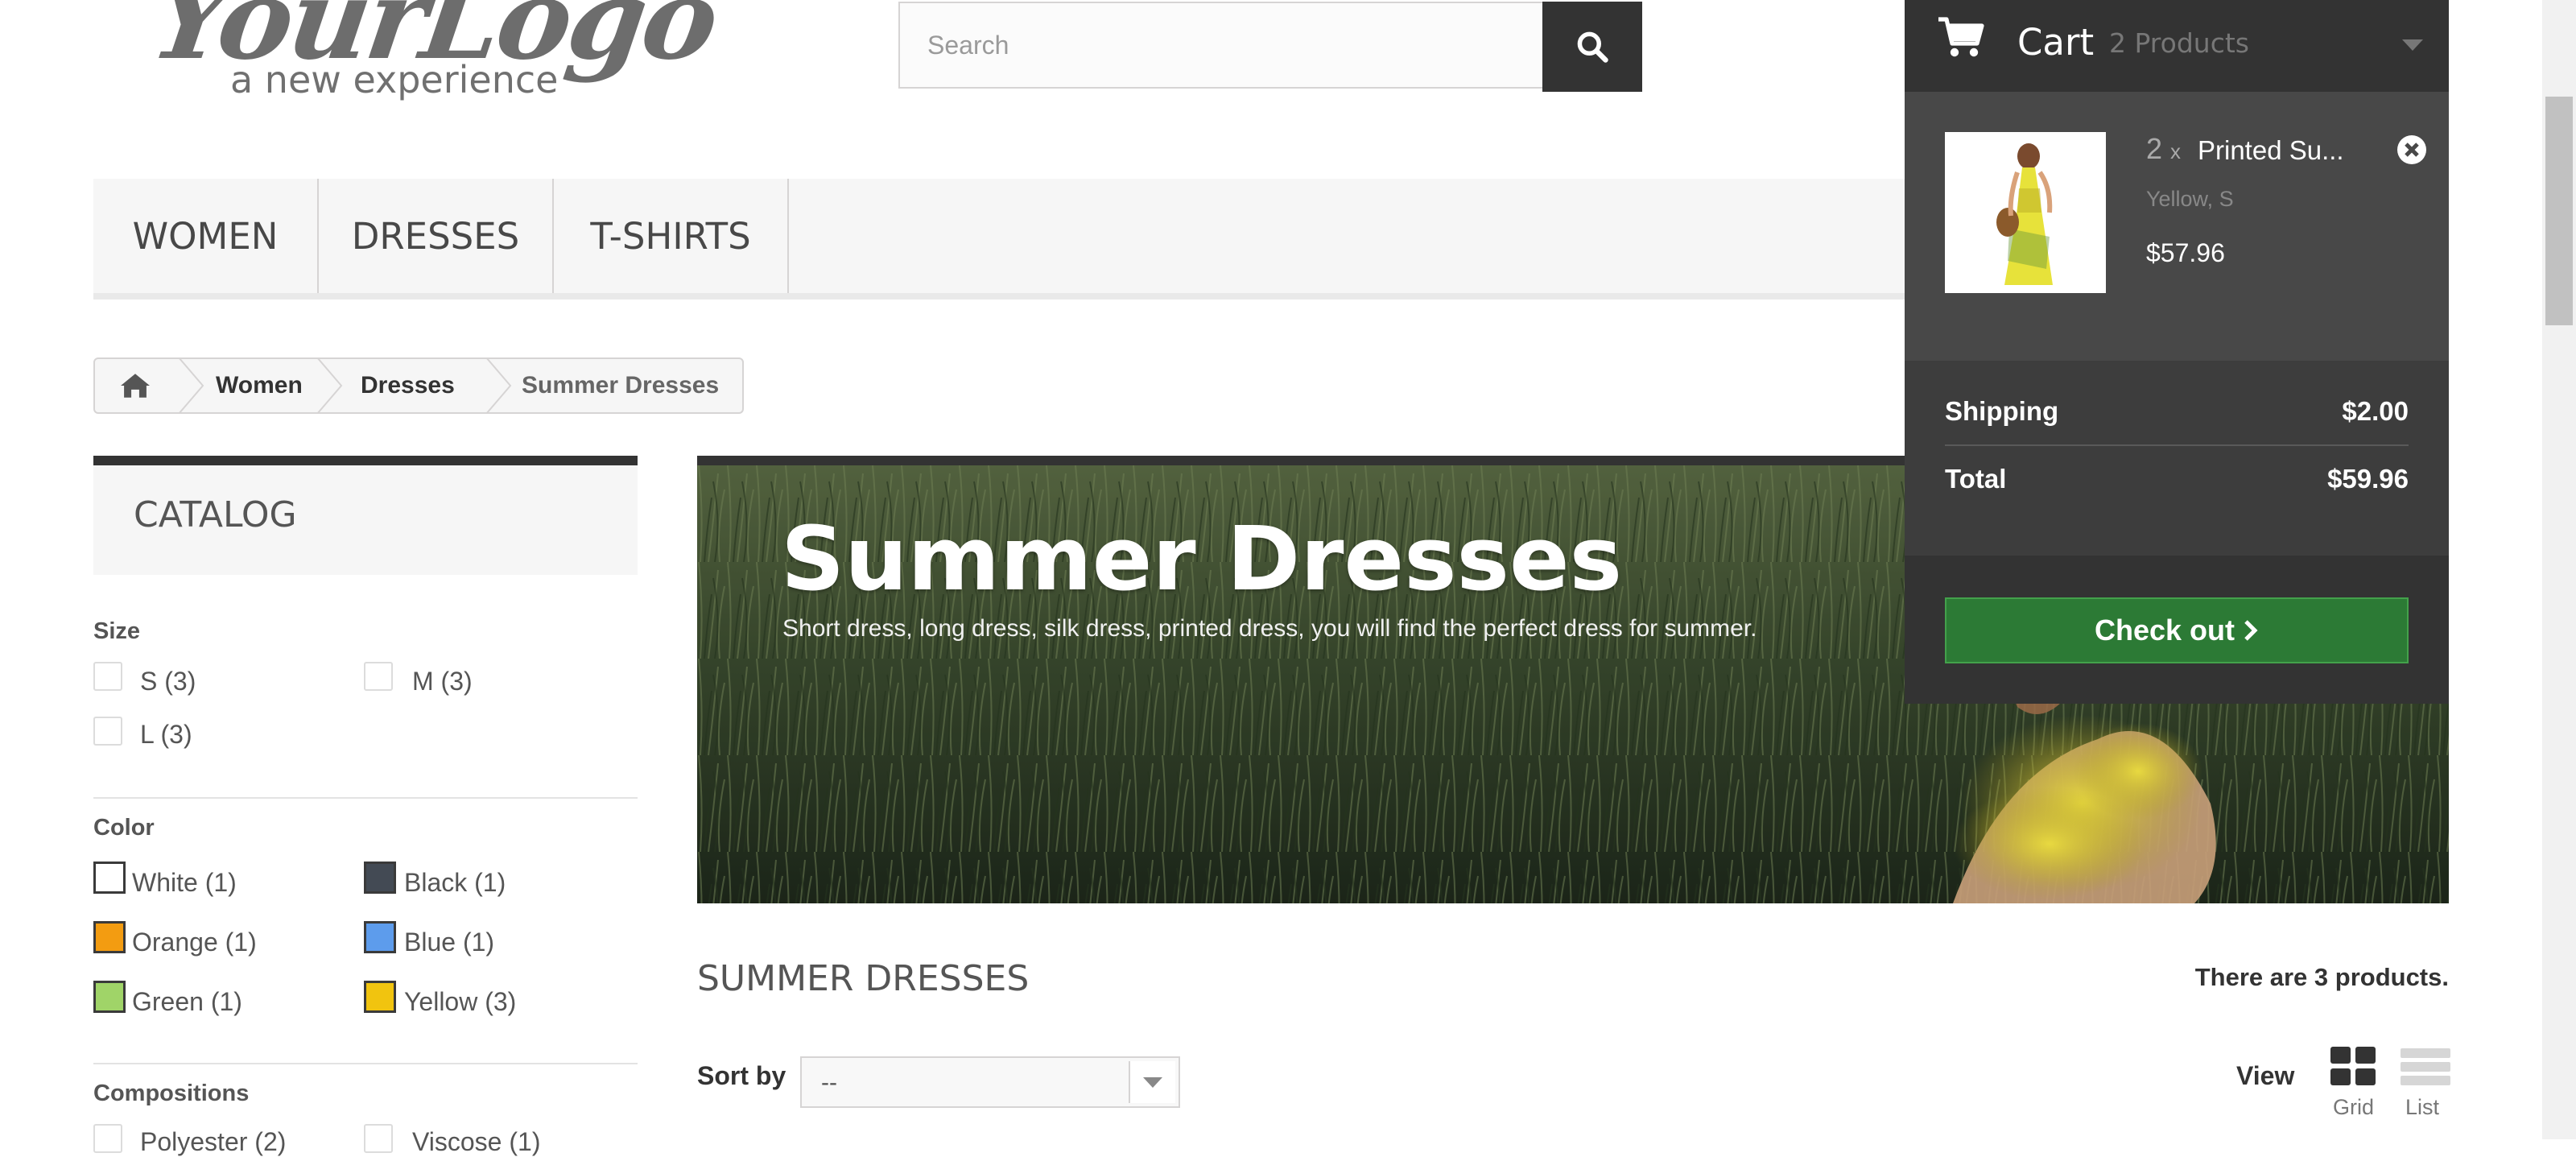 This screenshot has width=2576, height=1157. Describe the element at coordinates (436, 236) in the screenshot. I see `menu-item-dresses: Dresses` at that location.